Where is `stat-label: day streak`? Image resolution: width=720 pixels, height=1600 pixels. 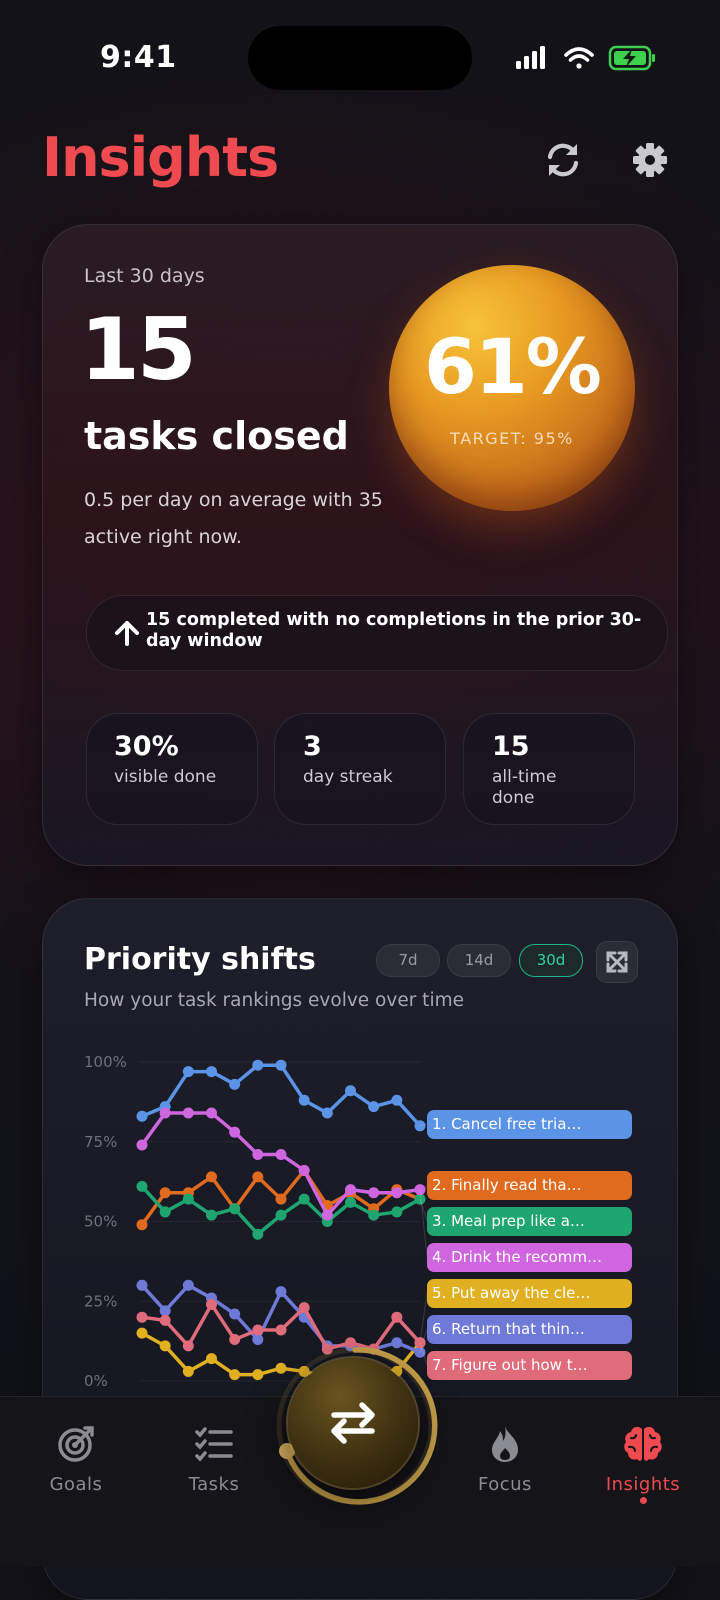
stat-label: day streak is located at coordinates (348, 777).